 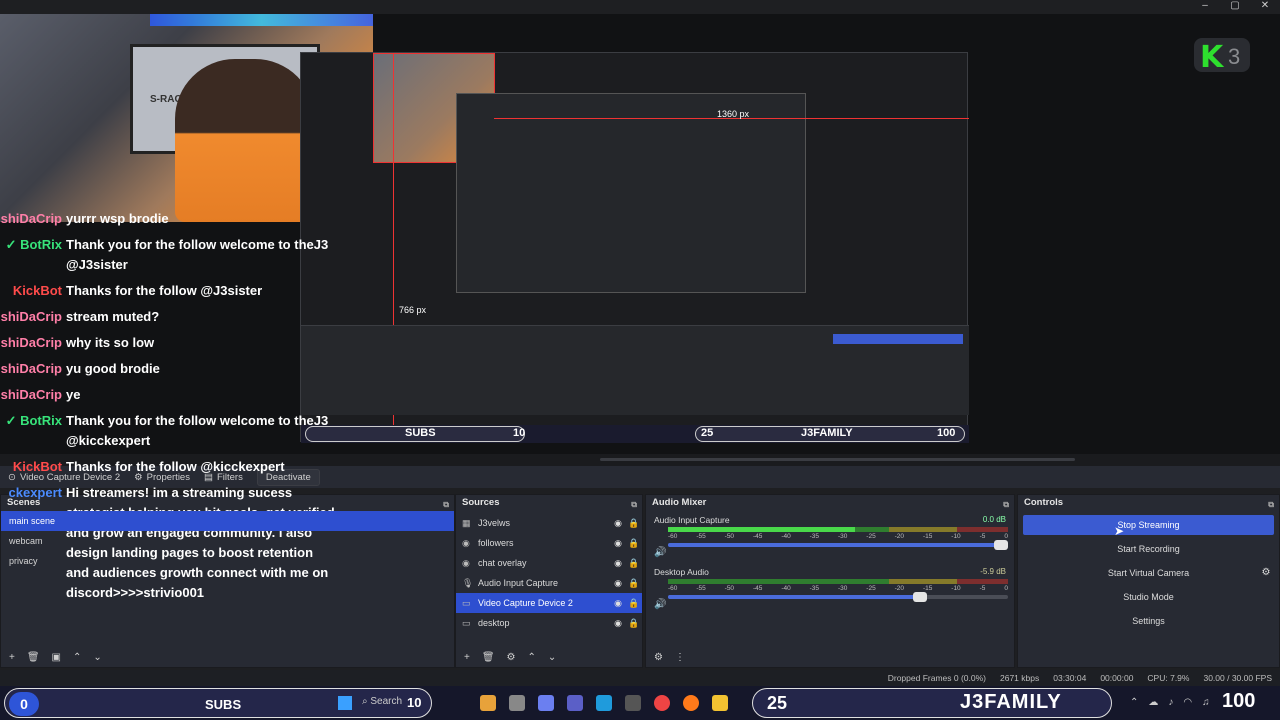 What do you see at coordinates (761, 529) in the screenshot?
I see `meter-level` at bounding box center [761, 529].